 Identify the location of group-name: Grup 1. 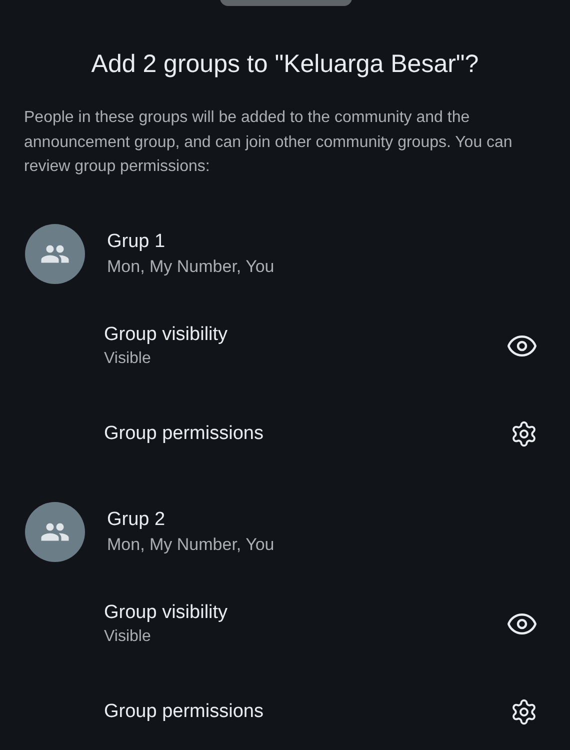
(136, 242).